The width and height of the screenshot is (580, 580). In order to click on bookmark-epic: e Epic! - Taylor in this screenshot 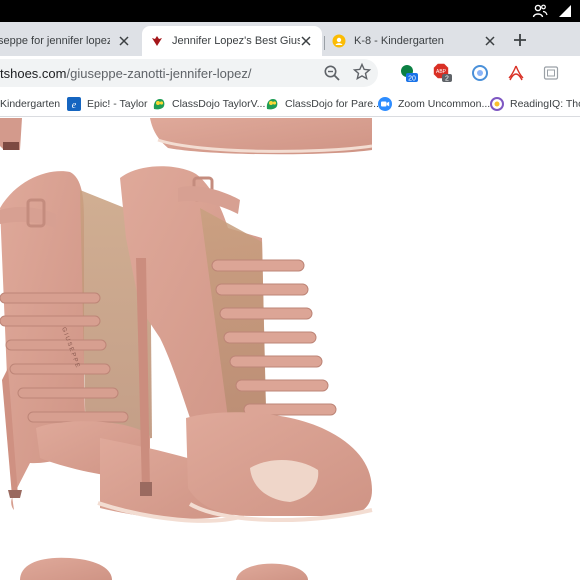, I will do `click(107, 104)`.